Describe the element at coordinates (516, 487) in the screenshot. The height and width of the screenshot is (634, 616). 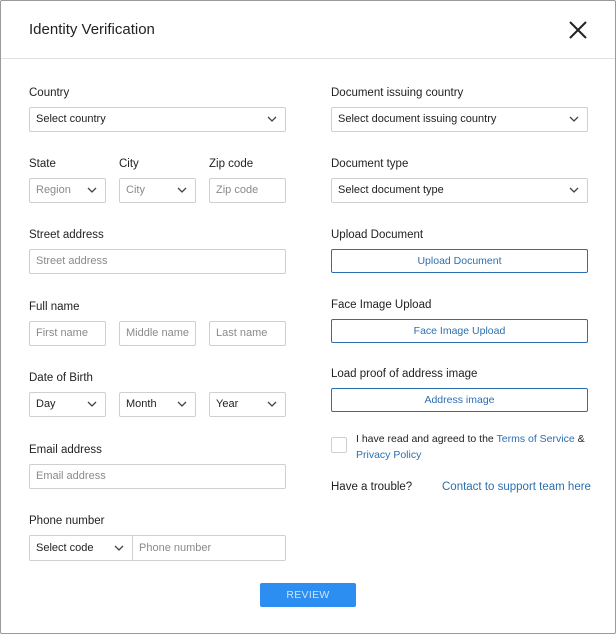
I see `support-link: Contact to support team here` at that location.